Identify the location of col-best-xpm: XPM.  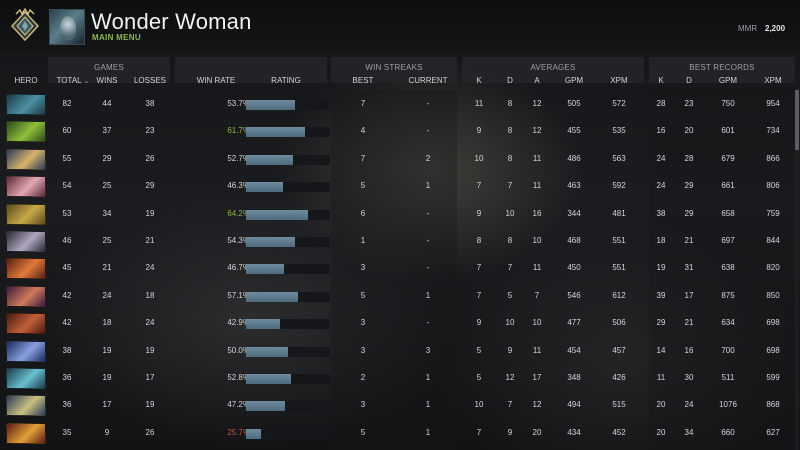
(773, 80).